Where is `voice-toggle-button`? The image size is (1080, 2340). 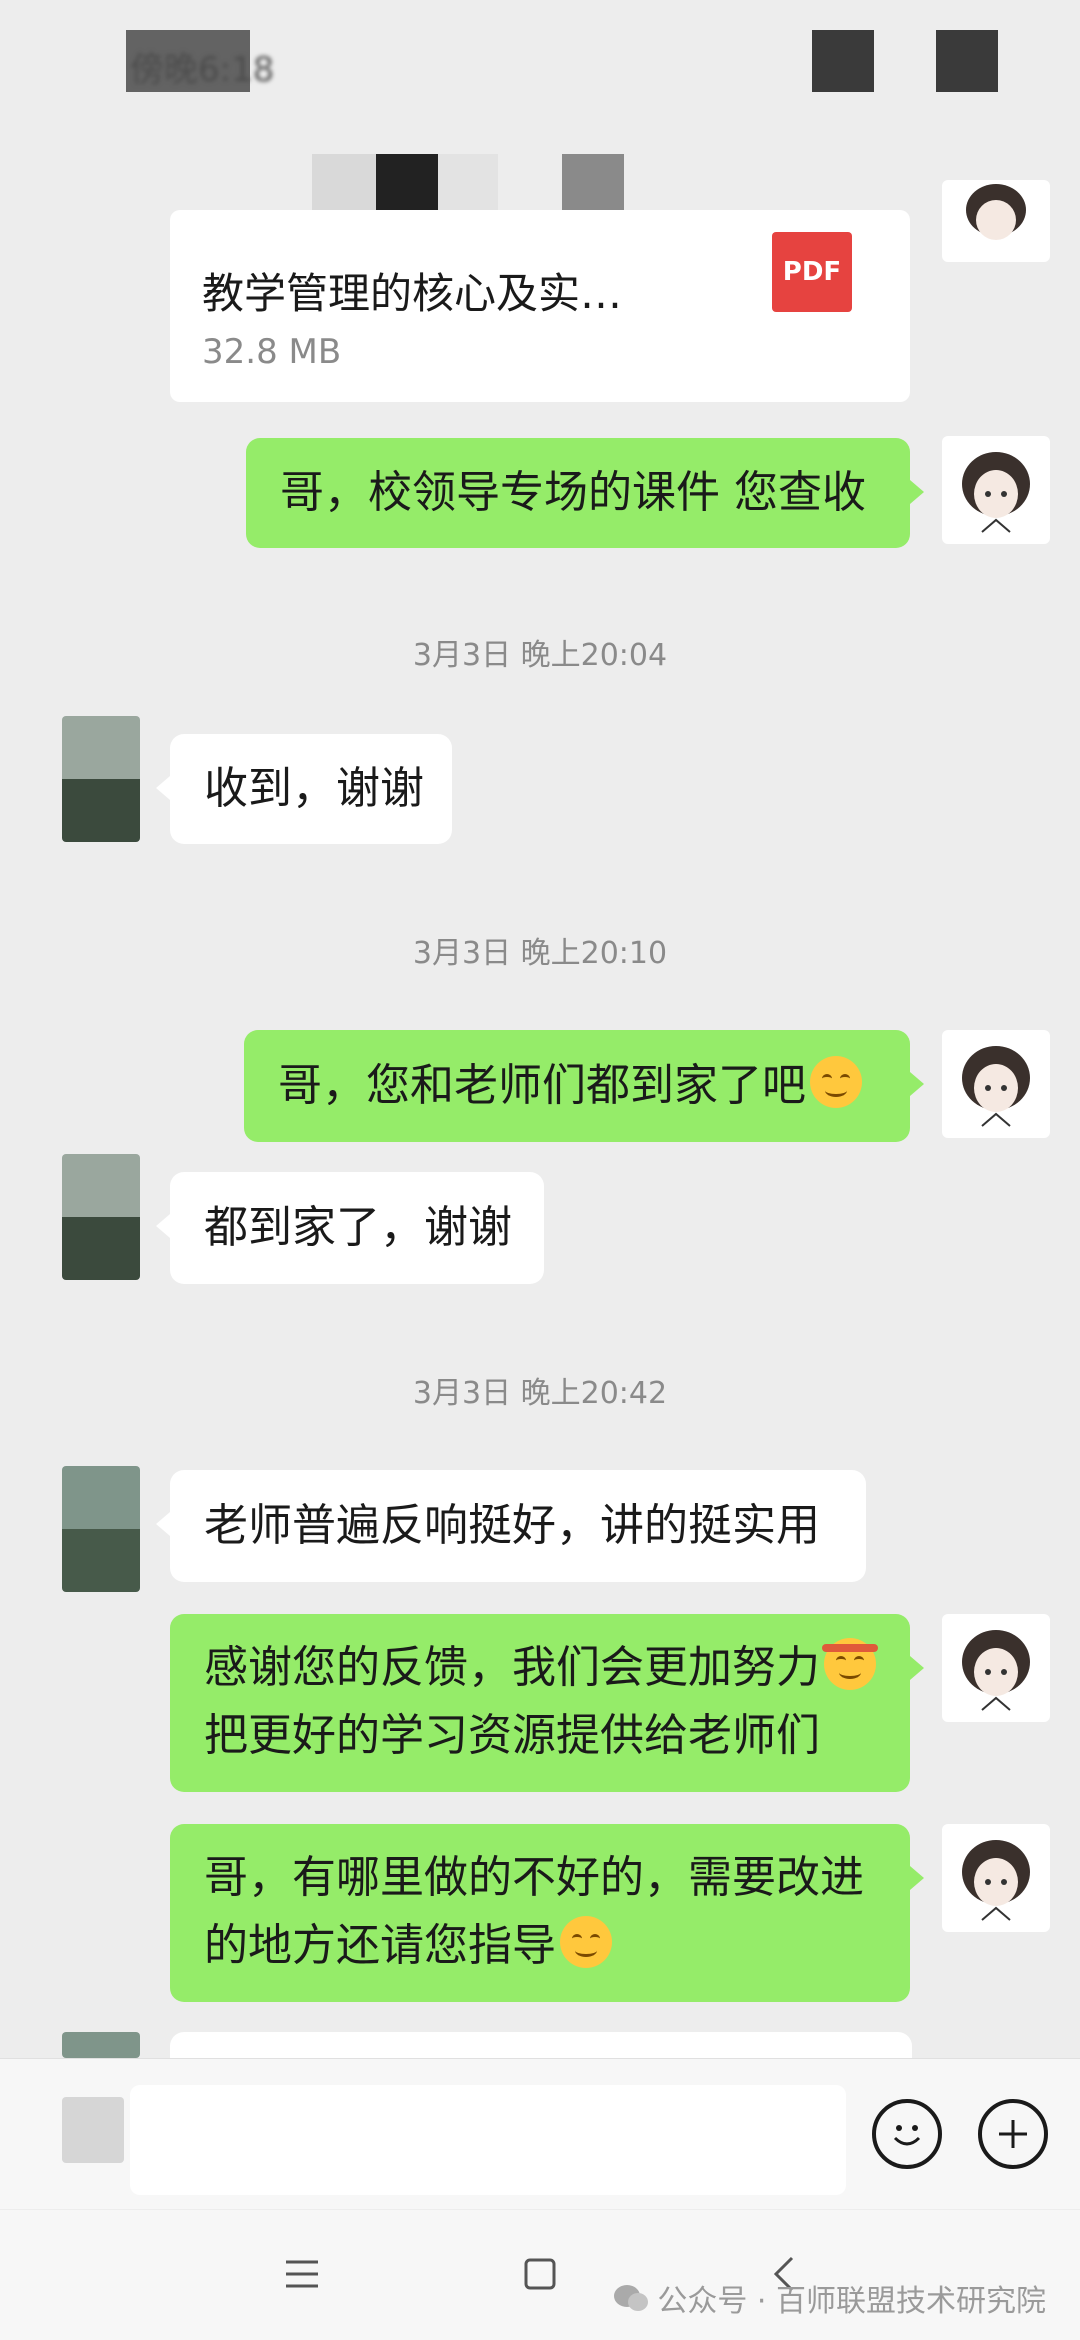 voice-toggle-button is located at coordinates (93, 2130).